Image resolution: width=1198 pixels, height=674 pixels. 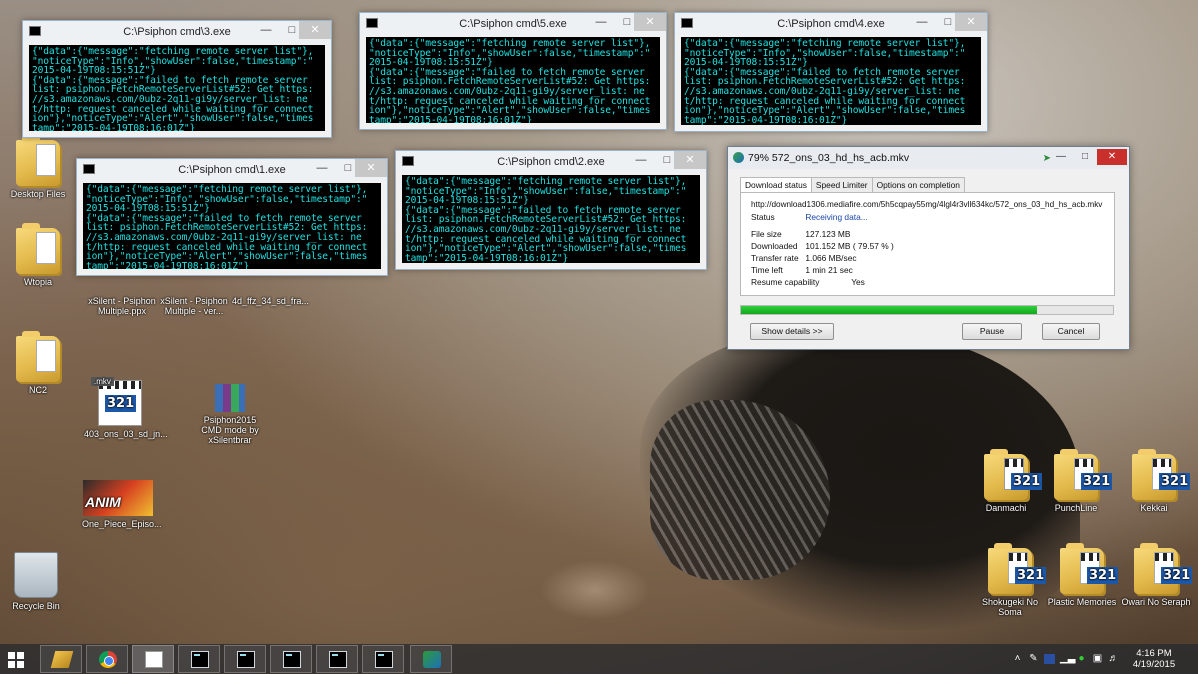 What do you see at coordinates (1085, 157) in the screenshot?
I see `maximize-button: □` at bounding box center [1085, 157].